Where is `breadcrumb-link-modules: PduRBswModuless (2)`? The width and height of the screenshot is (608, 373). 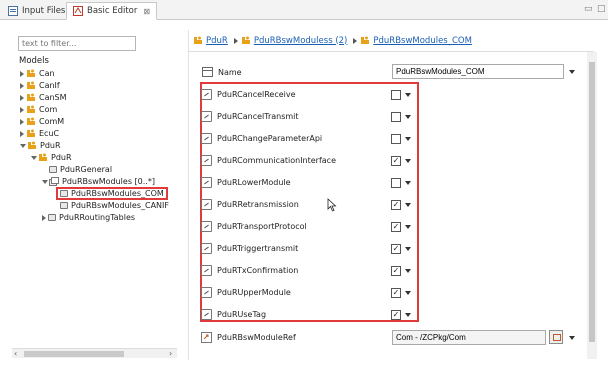
breadcrumb-link-modules: PduRBswModuless (2) is located at coordinates (301, 41).